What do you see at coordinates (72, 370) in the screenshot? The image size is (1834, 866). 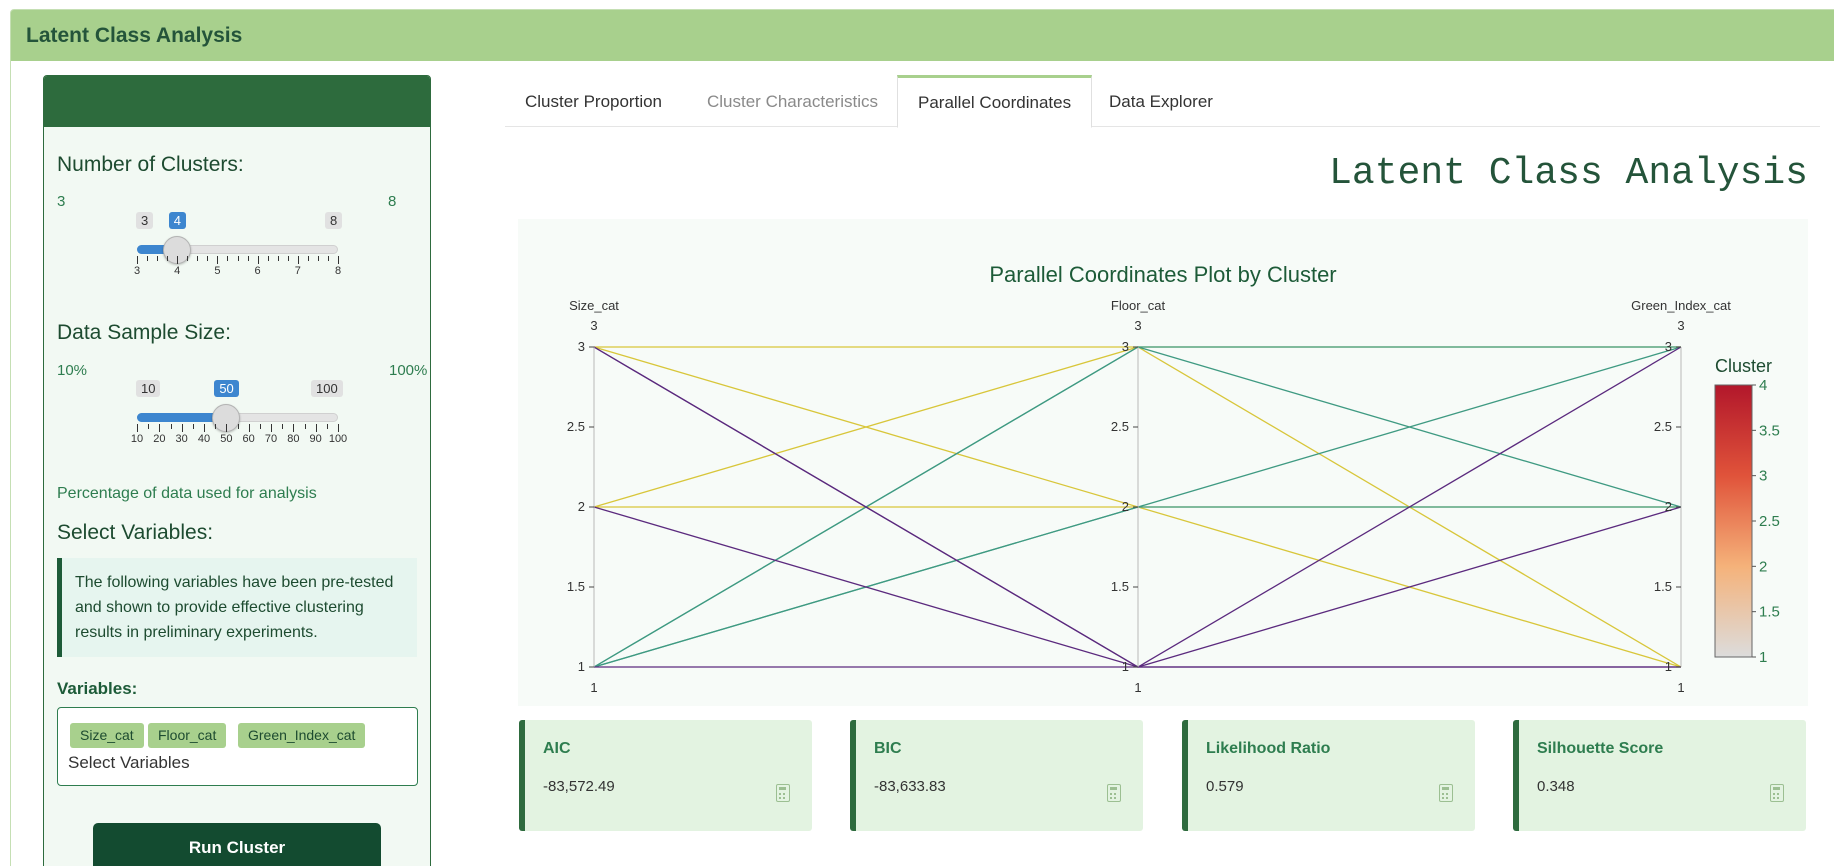 I see `sample-min-label: 10%` at bounding box center [72, 370].